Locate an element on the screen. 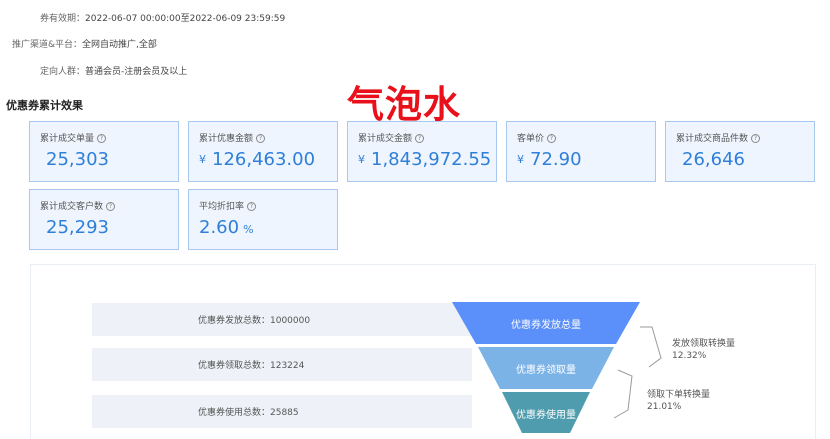  conversion-label: 发放领取转换量 is located at coordinates (704, 344).